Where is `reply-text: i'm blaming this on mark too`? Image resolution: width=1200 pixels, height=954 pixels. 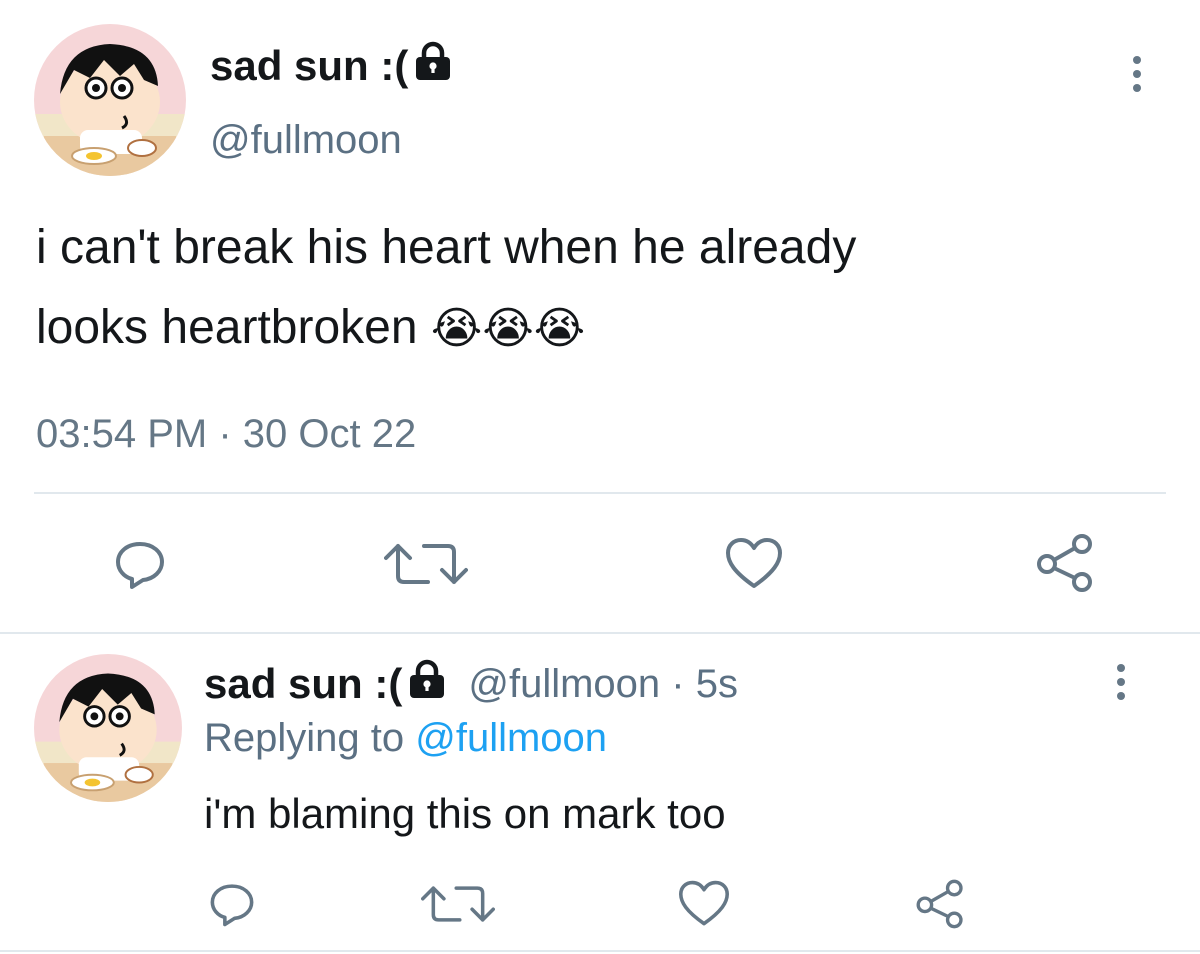 reply-text: i'm blaming this on mark too is located at coordinates (465, 813).